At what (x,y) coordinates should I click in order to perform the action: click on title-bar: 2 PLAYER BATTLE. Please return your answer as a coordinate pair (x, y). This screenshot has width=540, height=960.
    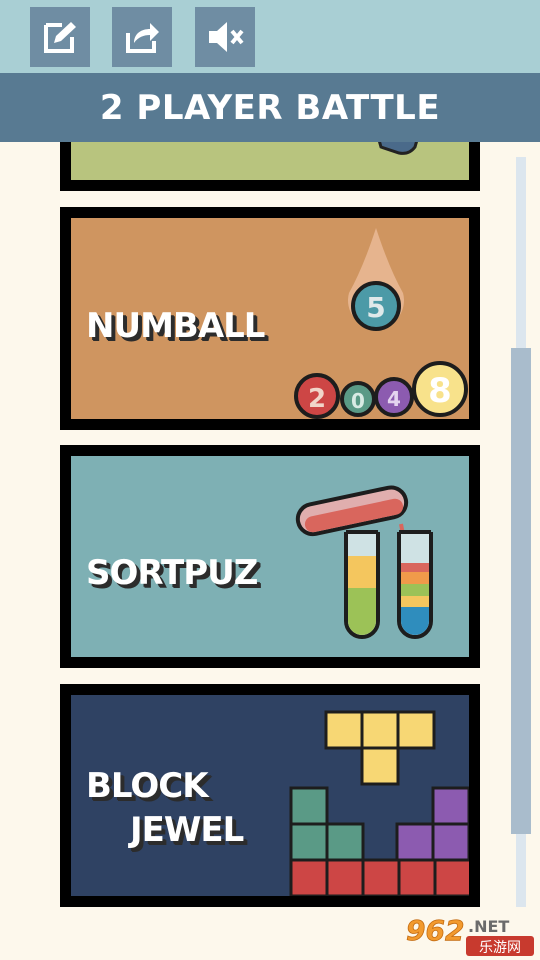
    Looking at the image, I should click on (270, 107).